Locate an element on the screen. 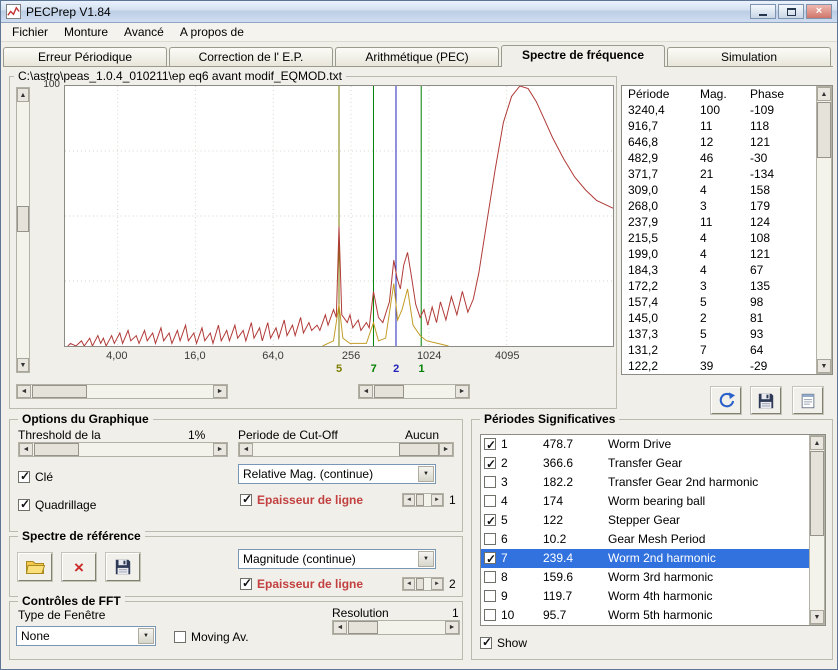 The width and height of the screenshot is (838, 670). peak-table-scrollbar: ▲ ▼ is located at coordinates (824, 230).